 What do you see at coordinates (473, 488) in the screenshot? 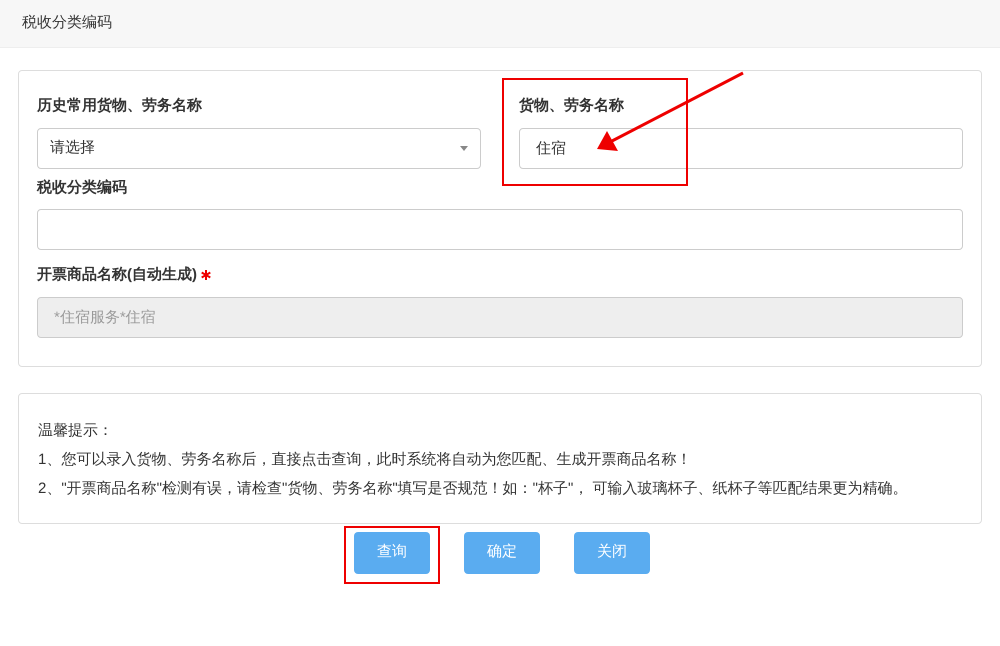
I see `tip-text: 2、"开票商品名称"检测有误，请检查"货物、劳务名称"填写是否规范！如："杯子"， 可输入玻璃杯子、纸杯子等匹配结果更为精确。` at bounding box center [473, 488].